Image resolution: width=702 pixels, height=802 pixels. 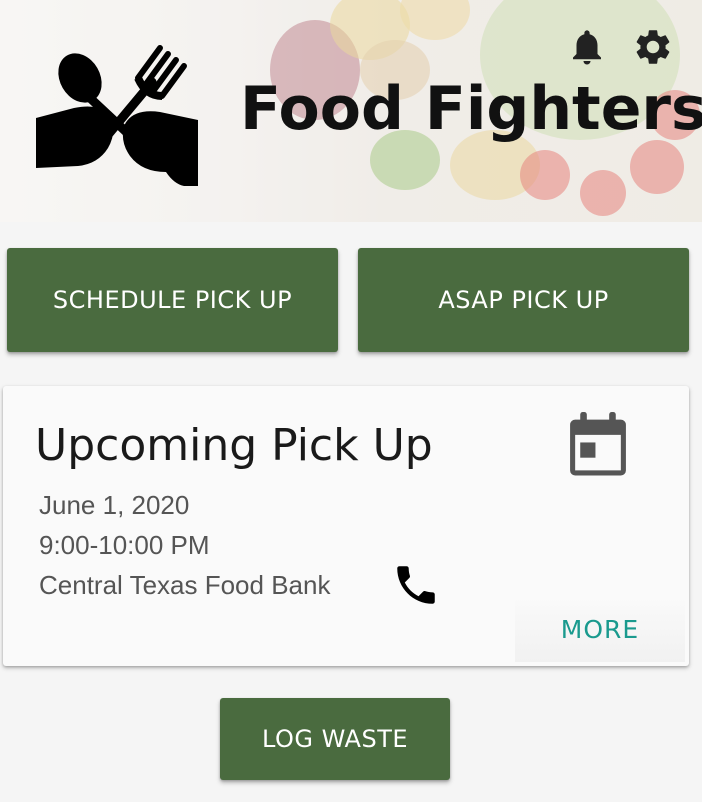 I want to click on app-title: Food Fighters, so click(x=471, y=109).